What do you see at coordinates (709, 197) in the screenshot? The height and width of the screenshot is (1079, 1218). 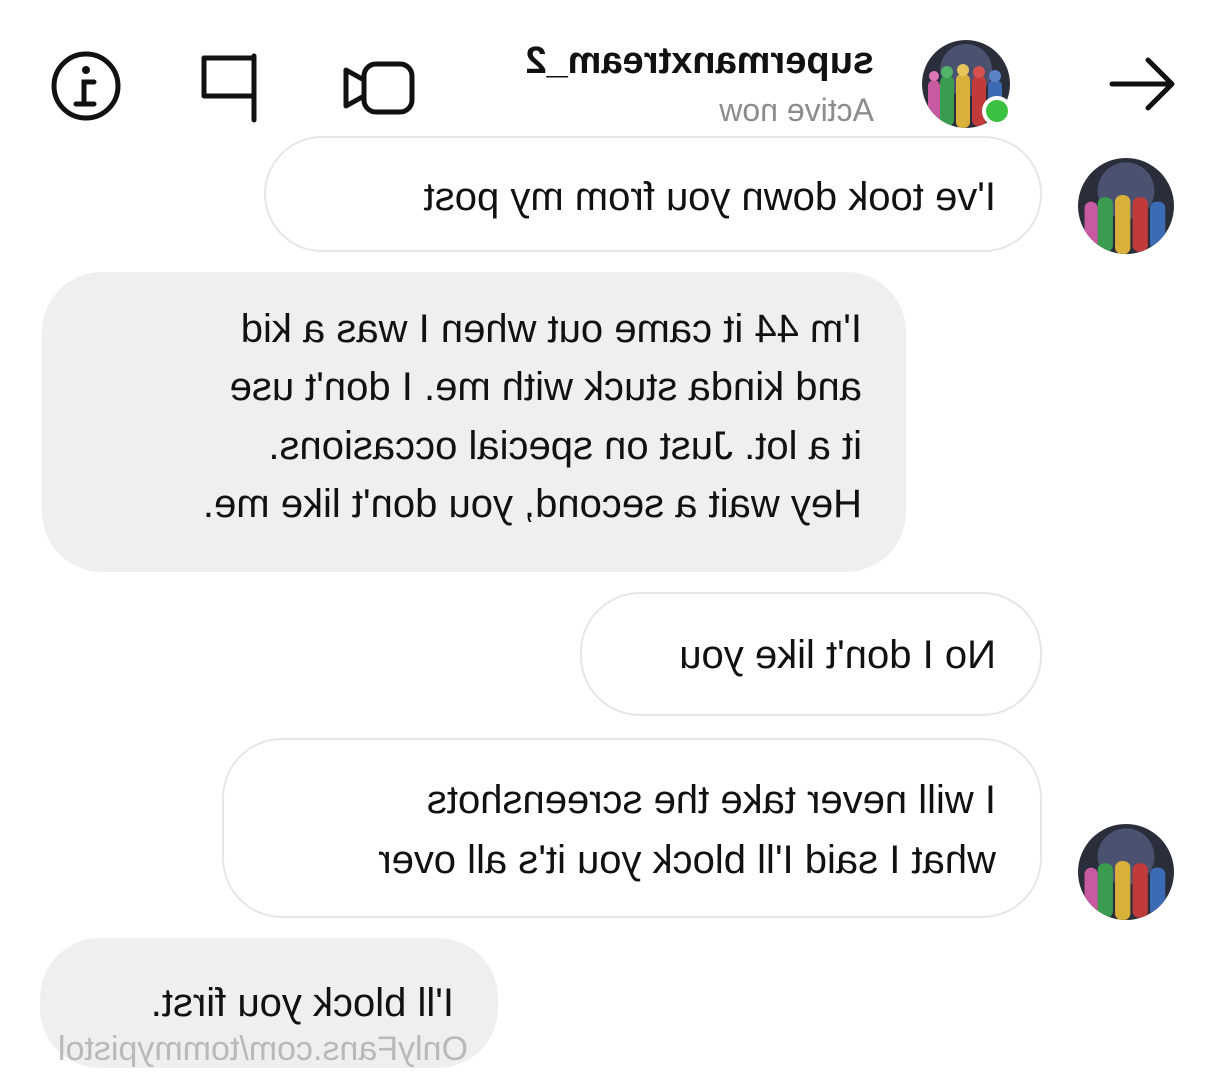 I see `message-text: I've took down you from my post` at bounding box center [709, 197].